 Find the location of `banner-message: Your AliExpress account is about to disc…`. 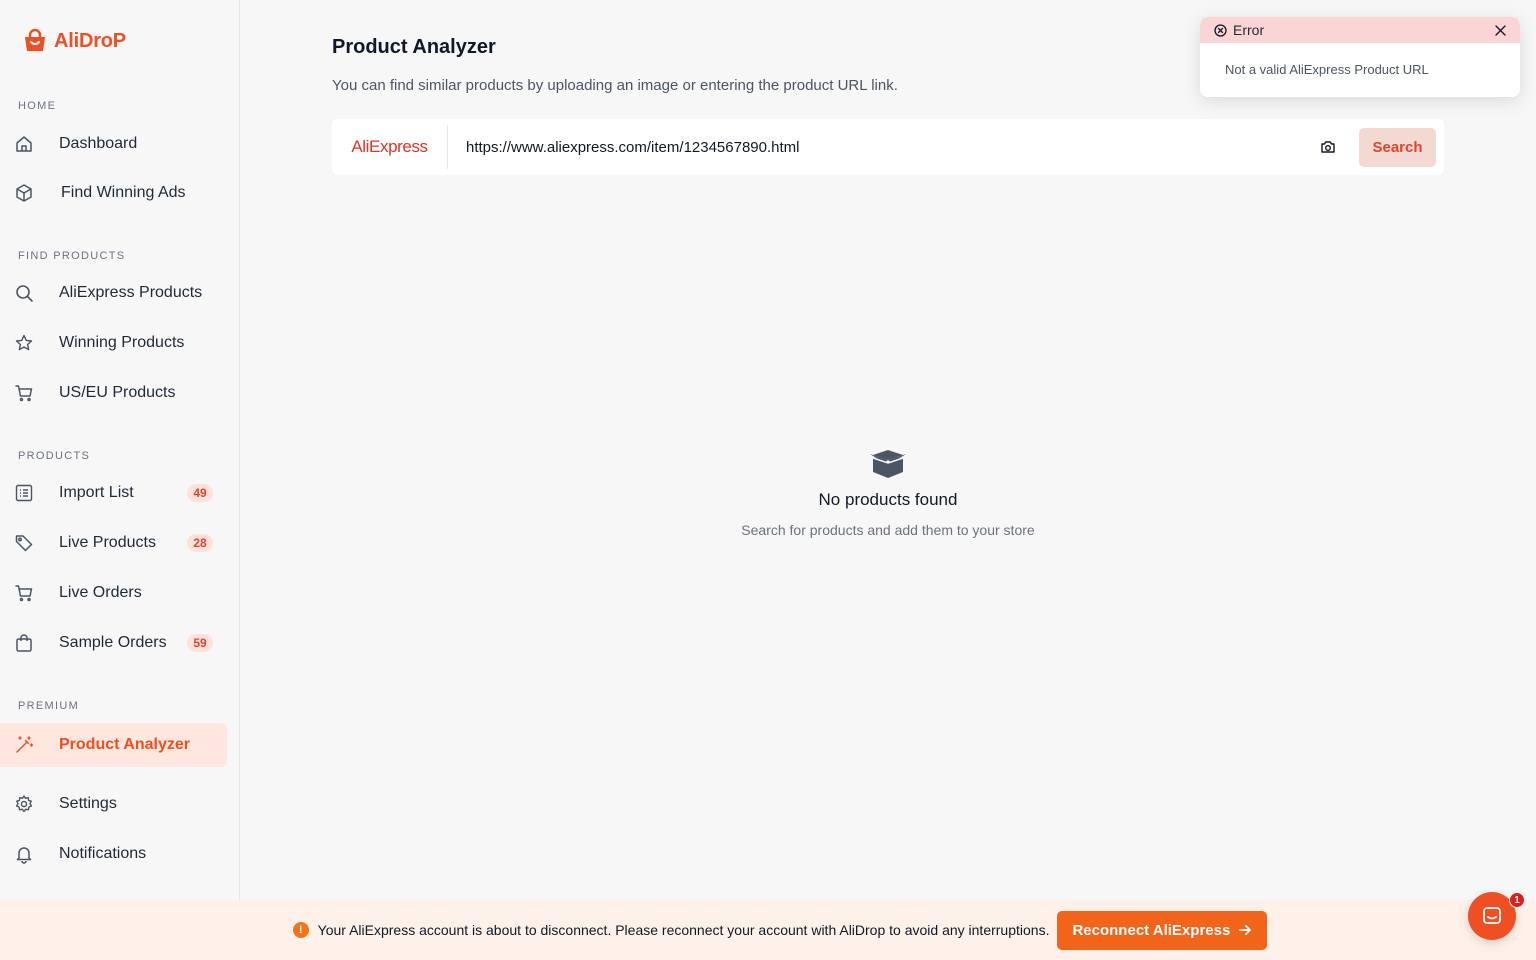

banner-message: Your AliExpress account is about to disc… is located at coordinates (683, 930).